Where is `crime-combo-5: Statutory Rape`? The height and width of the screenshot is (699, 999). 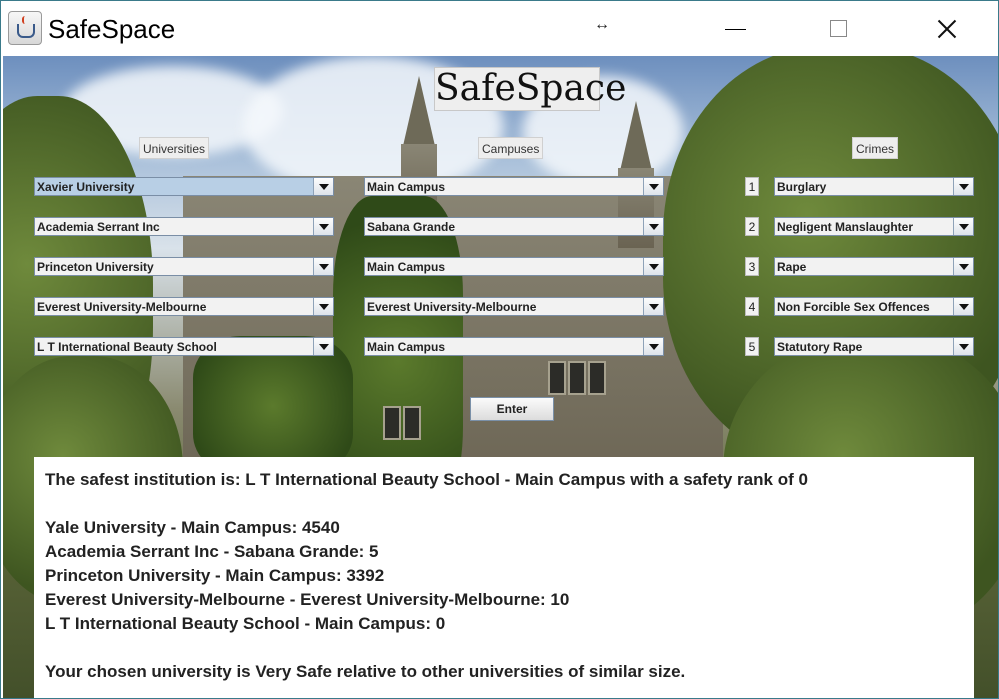
crime-combo-5: Statutory Rape is located at coordinates (874, 346).